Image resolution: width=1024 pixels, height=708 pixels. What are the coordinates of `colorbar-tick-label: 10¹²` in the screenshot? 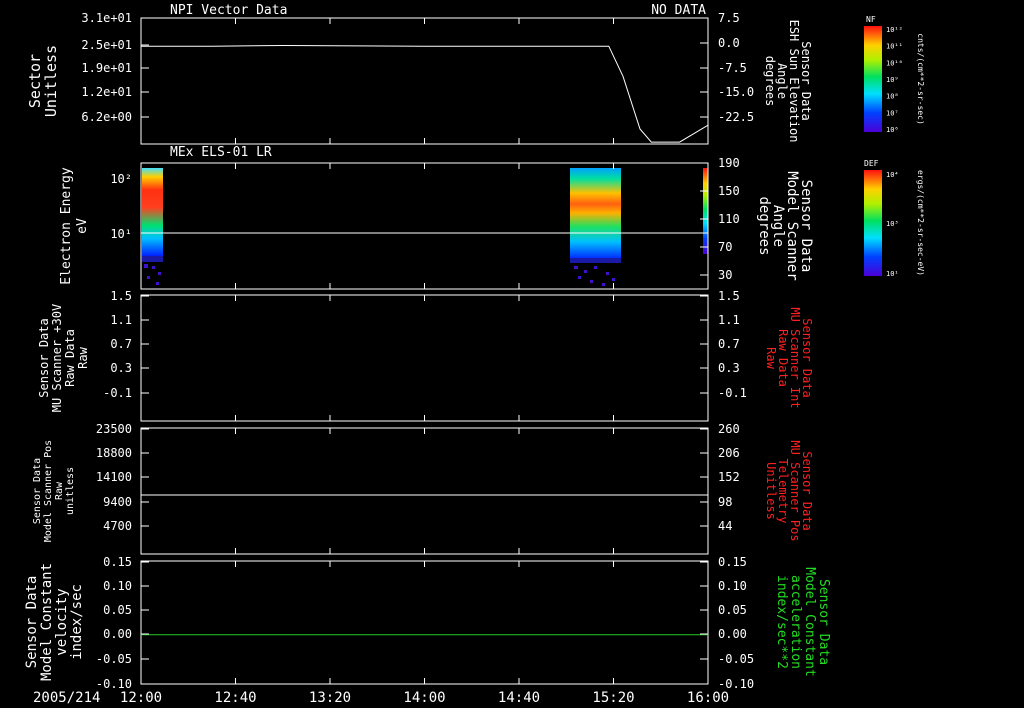 It's located at (894, 30).